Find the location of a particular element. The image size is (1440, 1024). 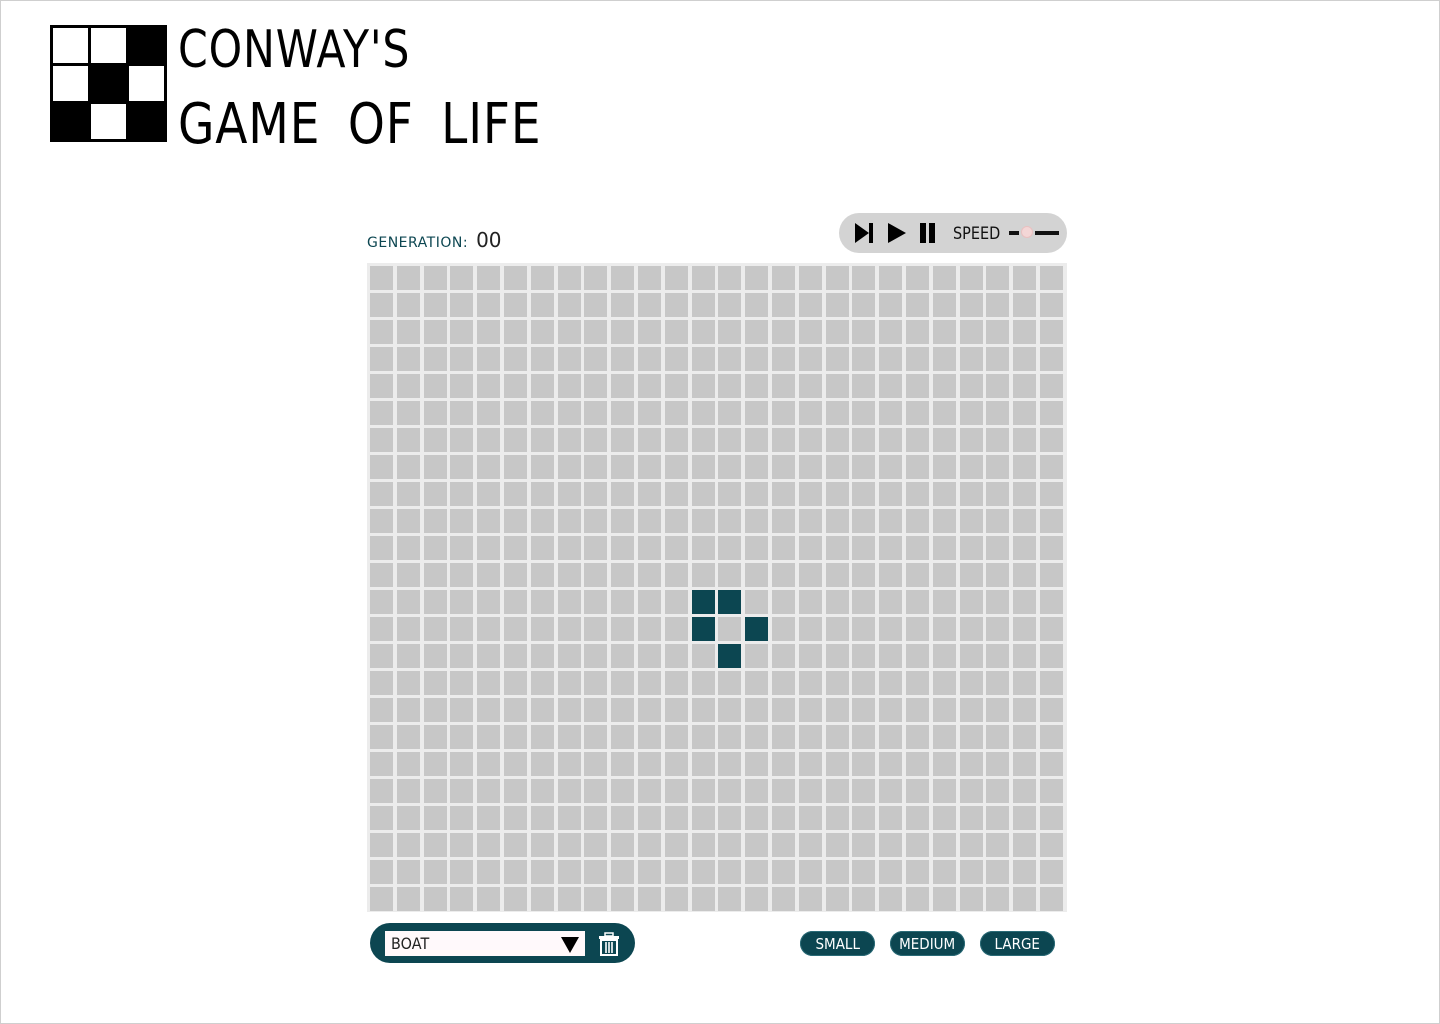

grid-cell-alive is located at coordinates (703, 602).